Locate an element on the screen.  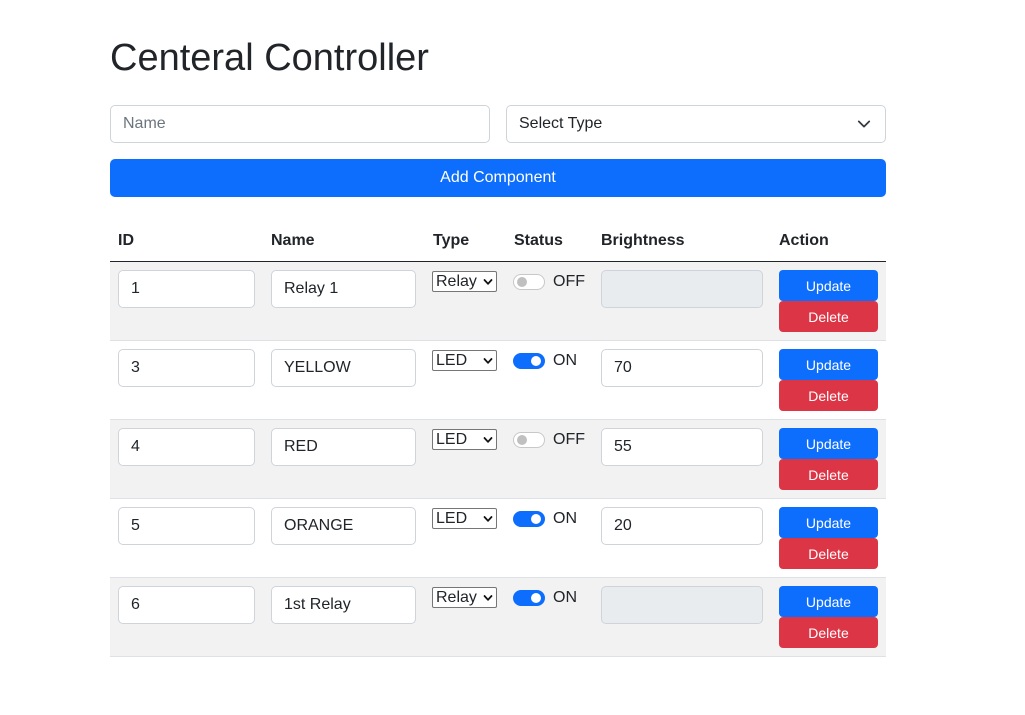
page-title: Centeral Controller is located at coordinates (269, 58).